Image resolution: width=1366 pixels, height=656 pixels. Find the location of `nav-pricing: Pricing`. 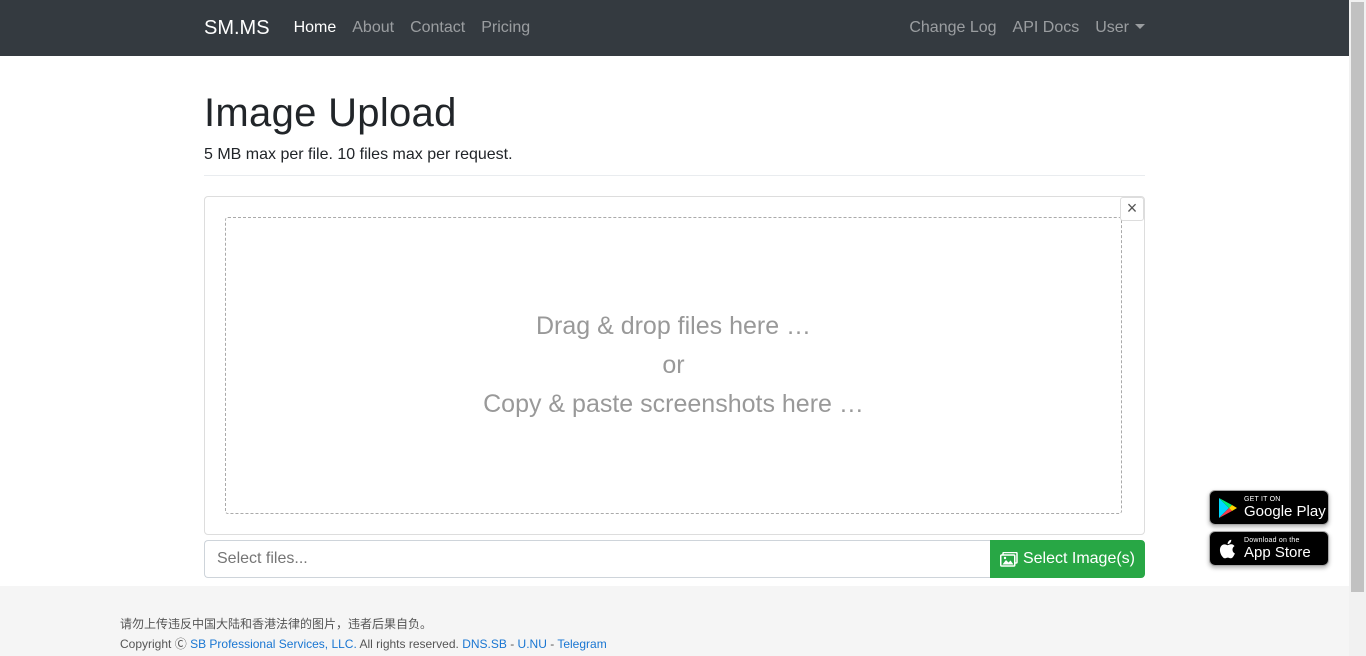

nav-pricing: Pricing is located at coordinates (505, 28).